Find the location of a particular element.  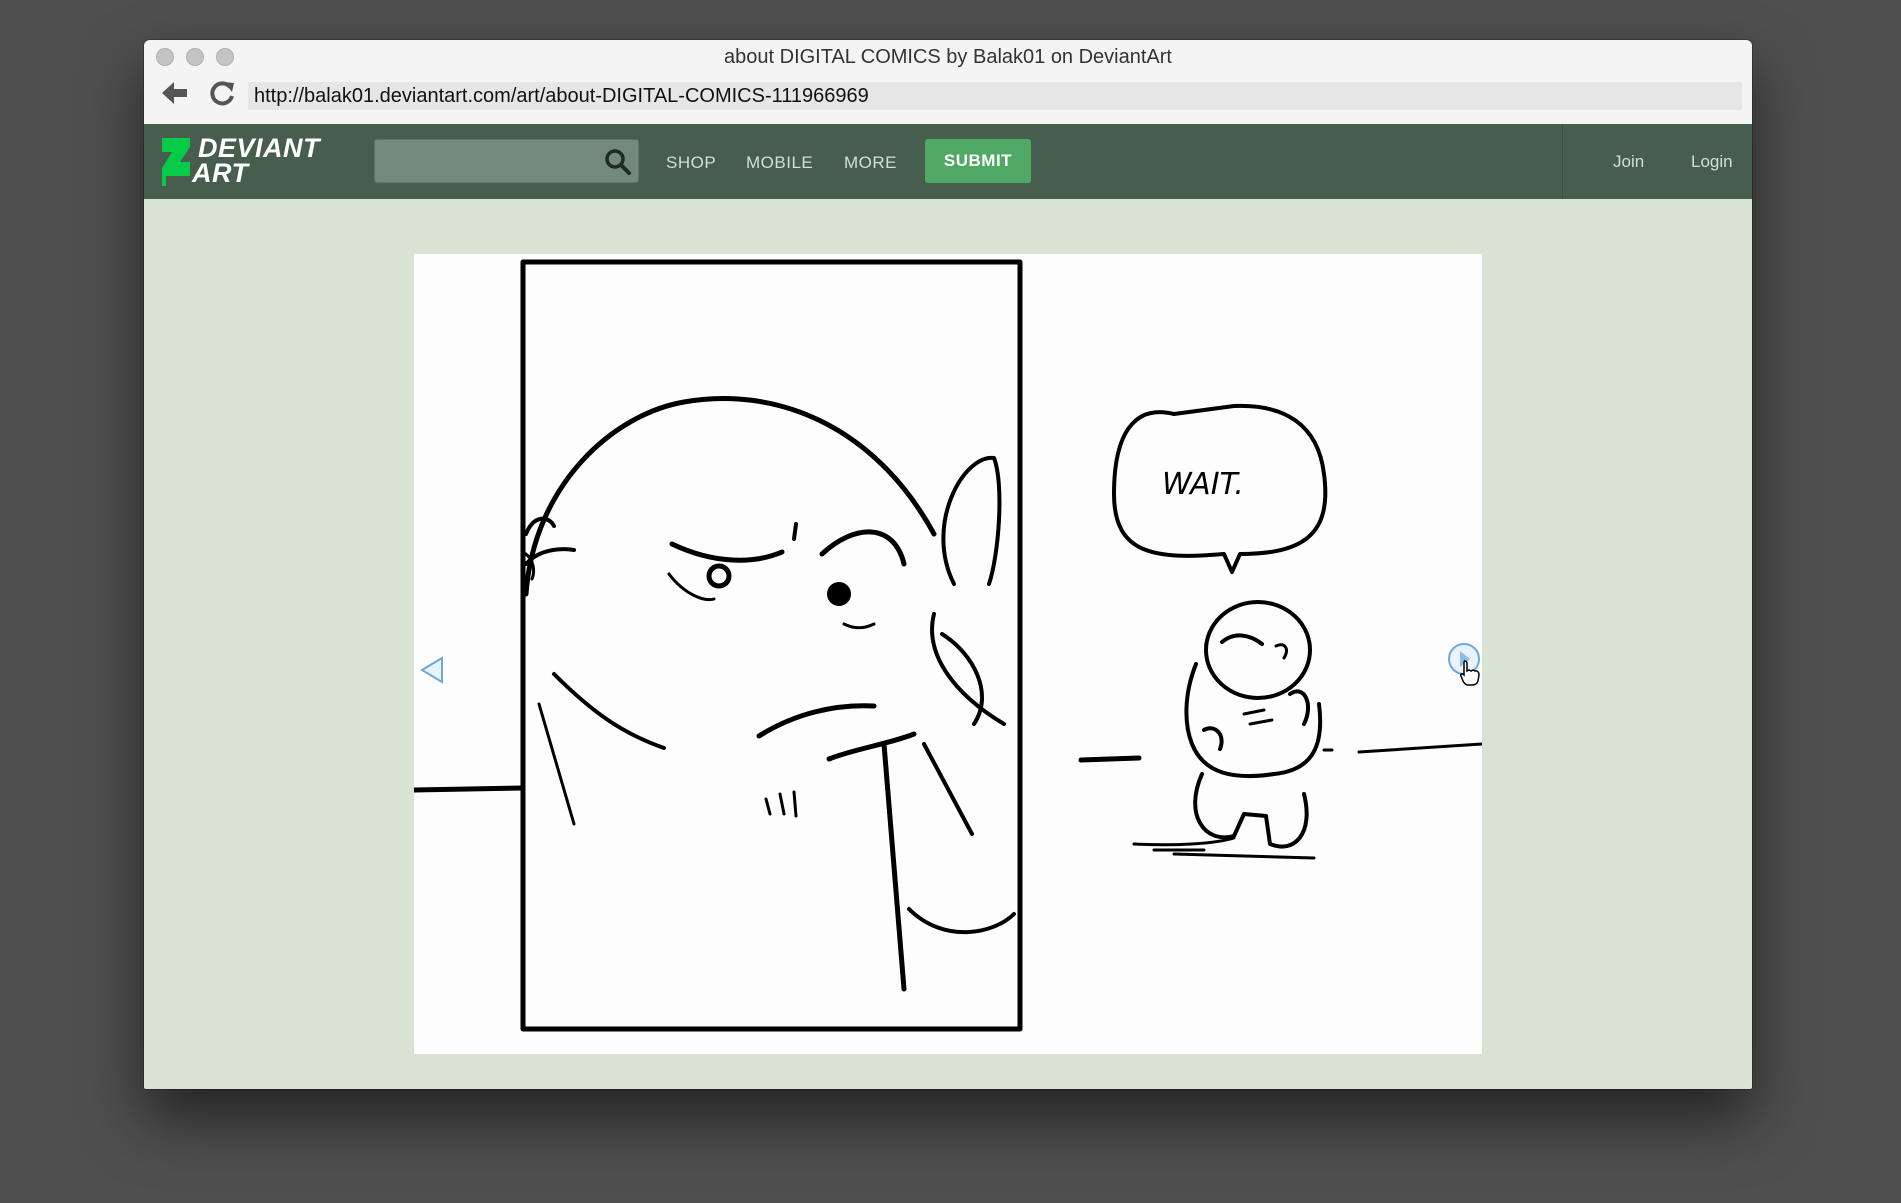

triangle-left-icon is located at coordinates (431, 670).